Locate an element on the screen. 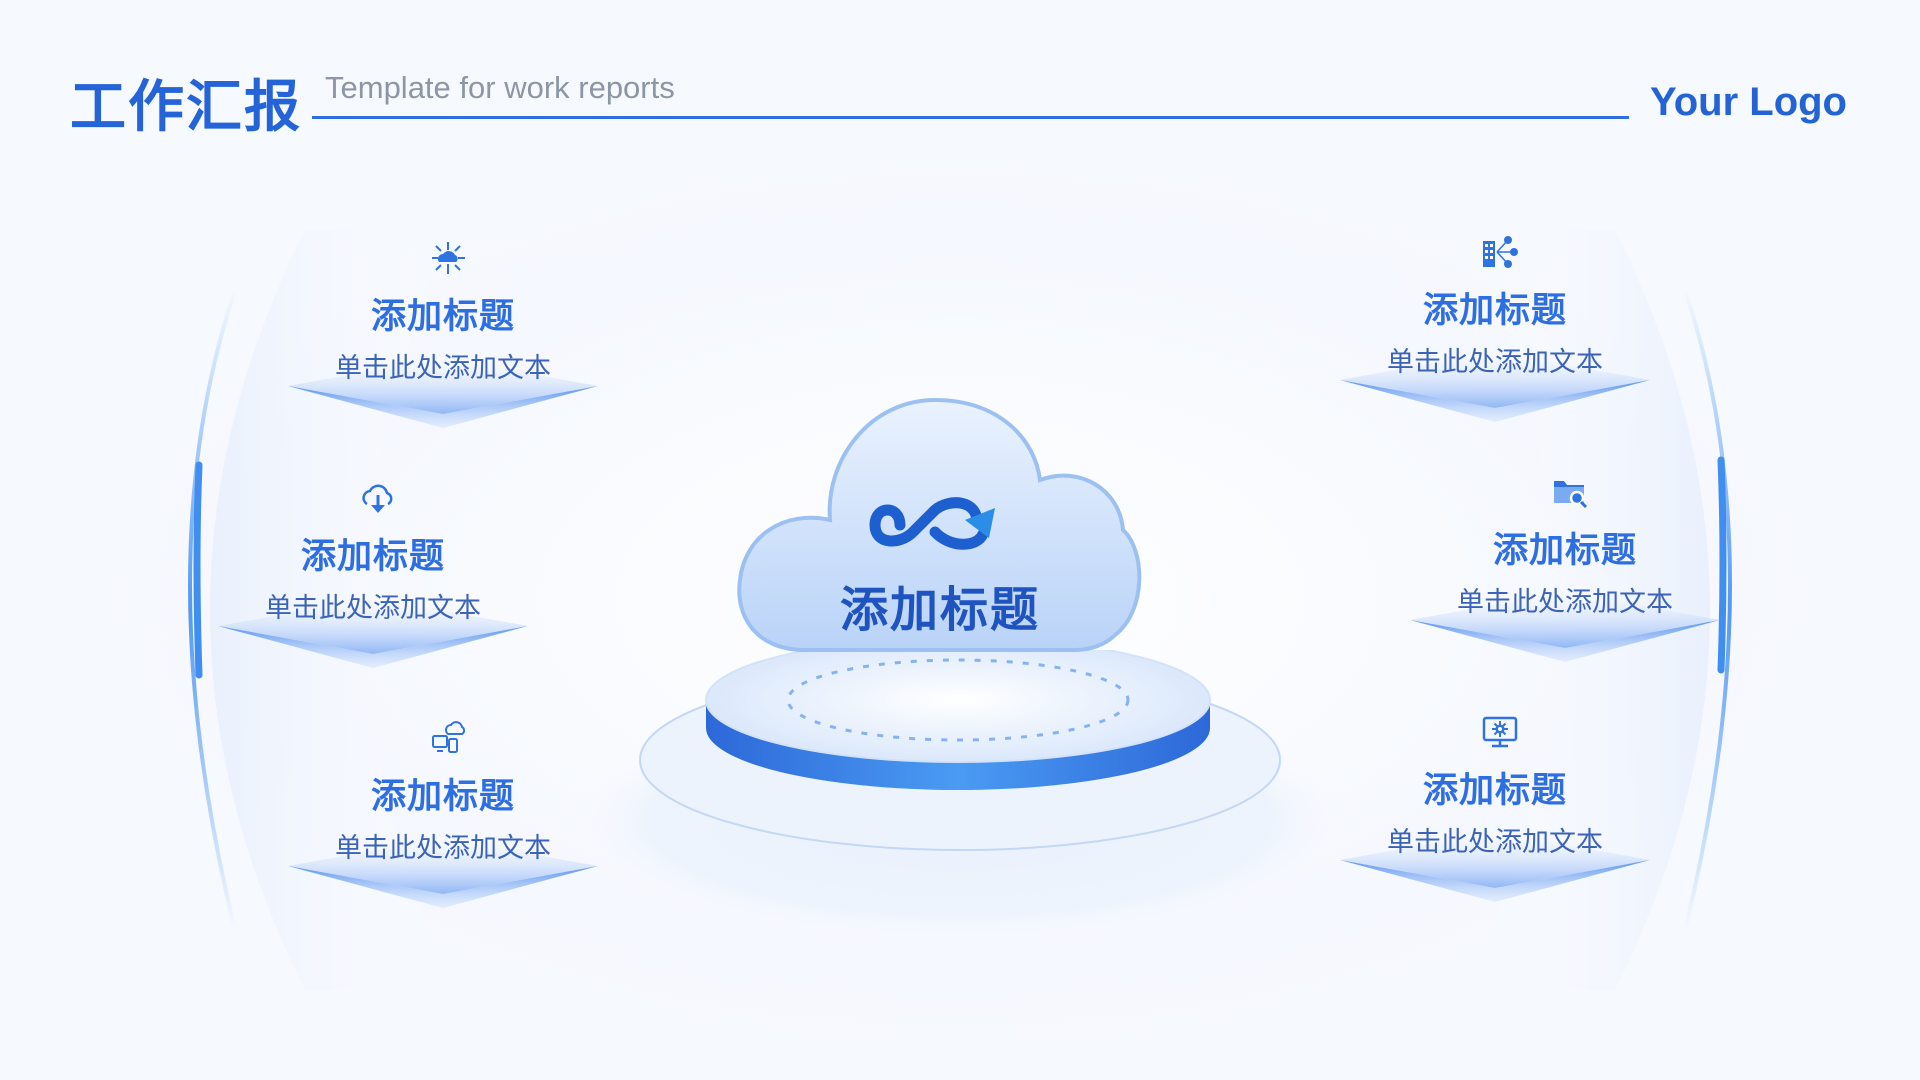  infinity-cycle-icon is located at coordinates (932, 523).